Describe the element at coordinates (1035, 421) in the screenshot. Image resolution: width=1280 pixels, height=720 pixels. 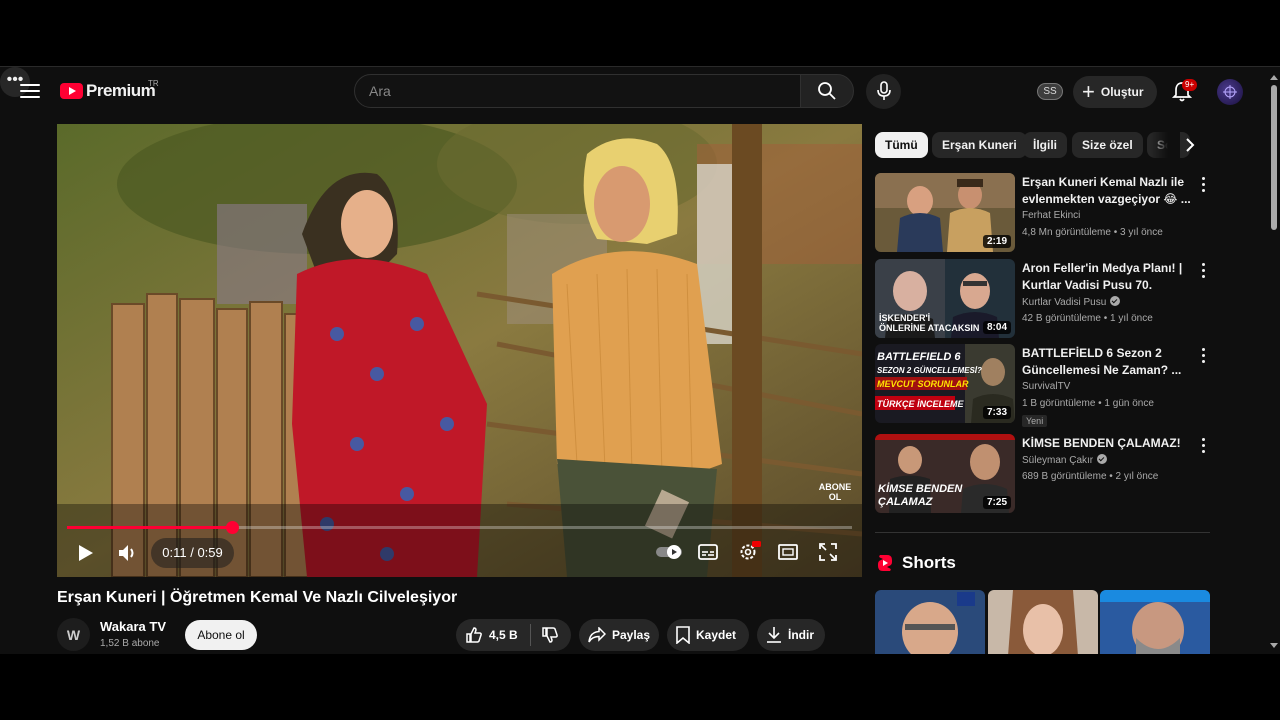
I see `new-badge: Yeni` at that location.